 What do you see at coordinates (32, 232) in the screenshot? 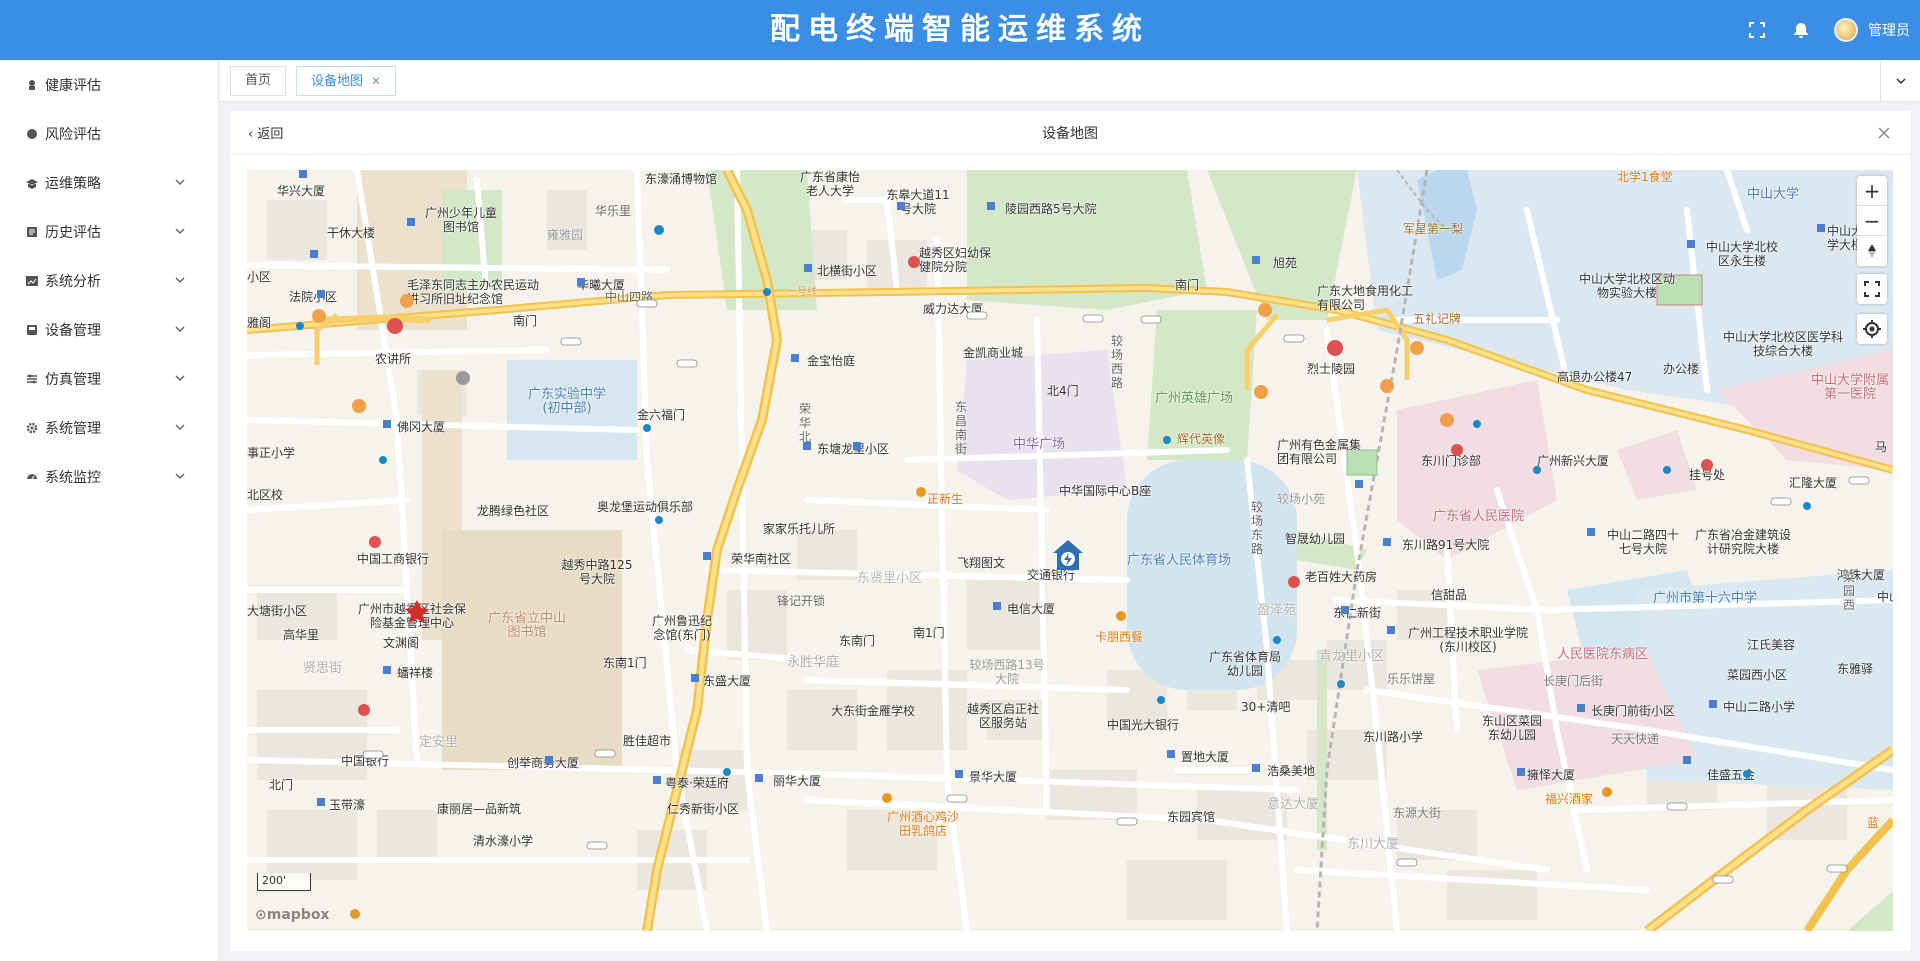
I see `history-icon` at bounding box center [32, 232].